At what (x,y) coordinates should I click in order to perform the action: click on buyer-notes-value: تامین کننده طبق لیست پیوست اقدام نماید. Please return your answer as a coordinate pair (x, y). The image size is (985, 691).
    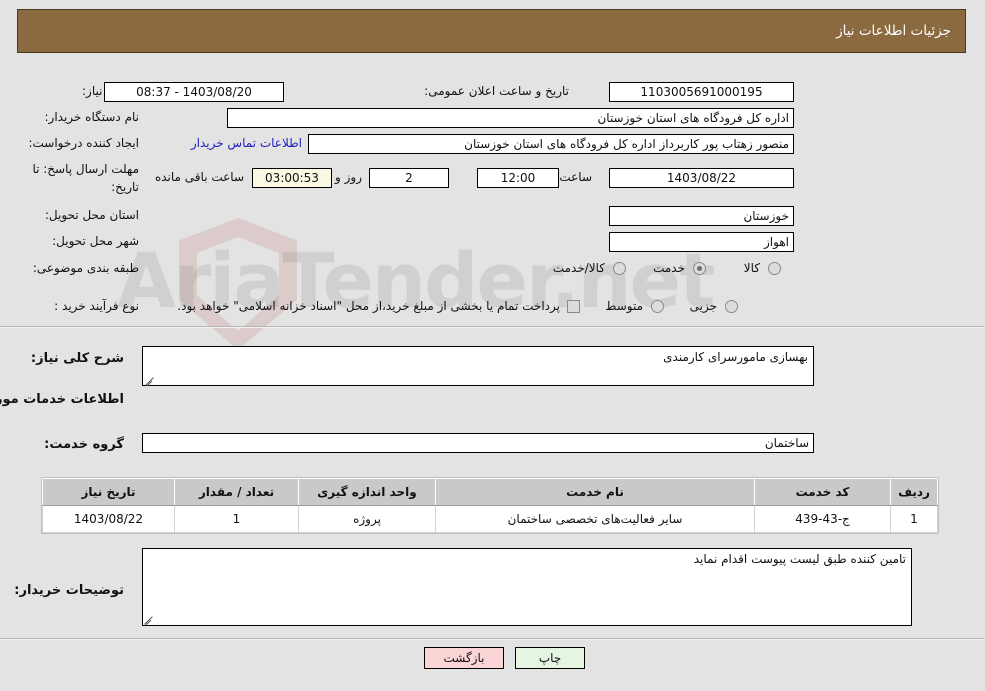
    Looking at the image, I should click on (528, 587).